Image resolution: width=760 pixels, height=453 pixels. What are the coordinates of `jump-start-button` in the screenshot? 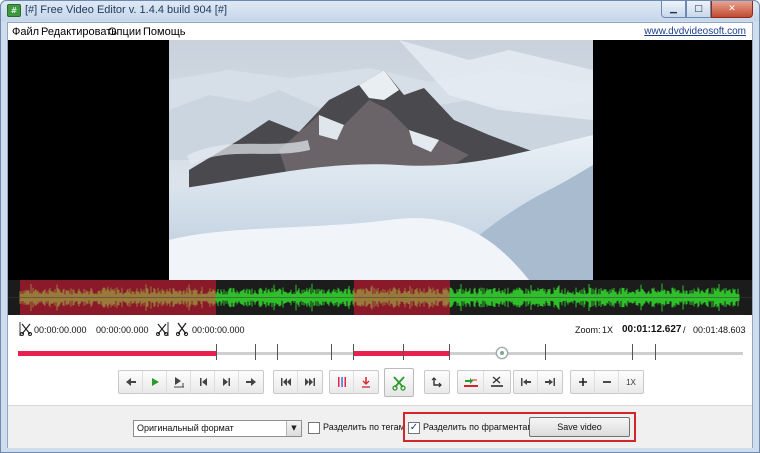 It's located at (526, 382).